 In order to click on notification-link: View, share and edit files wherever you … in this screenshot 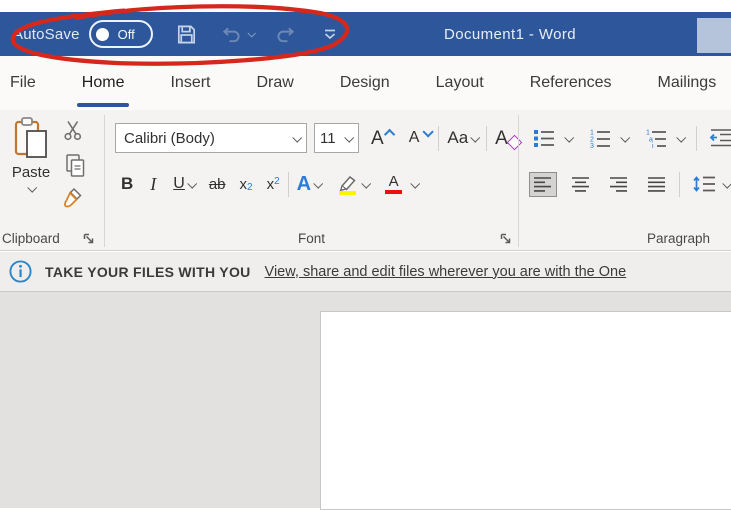, I will do `click(446, 272)`.